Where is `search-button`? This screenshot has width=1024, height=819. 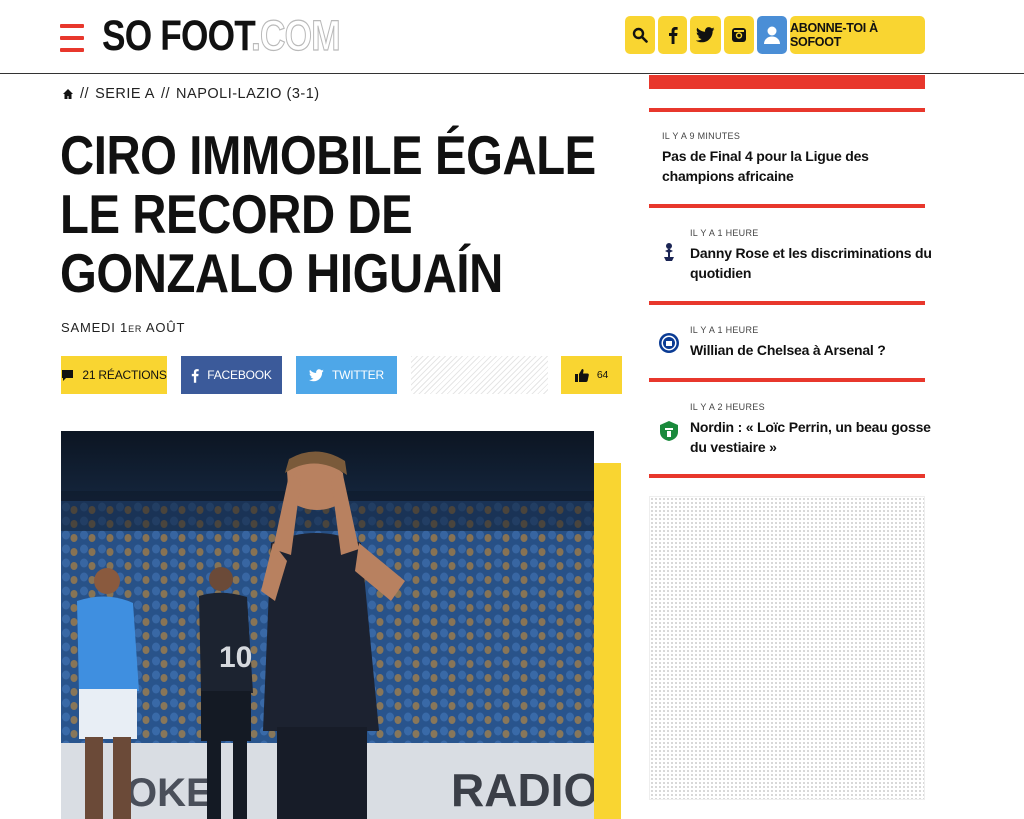 search-button is located at coordinates (640, 35).